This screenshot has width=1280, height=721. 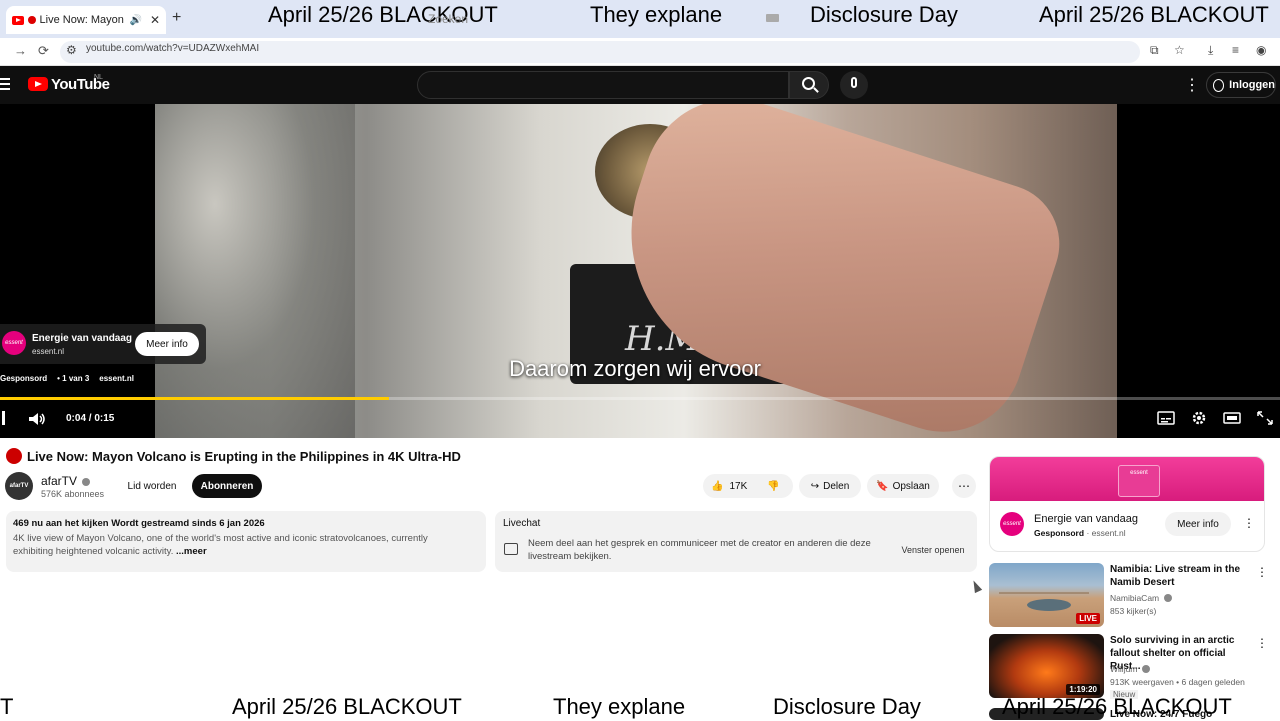 What do you see at coordinates (1232, 418) in the screenshot?
I see `theater-mode-icon` at bounding box center [1232, 418].